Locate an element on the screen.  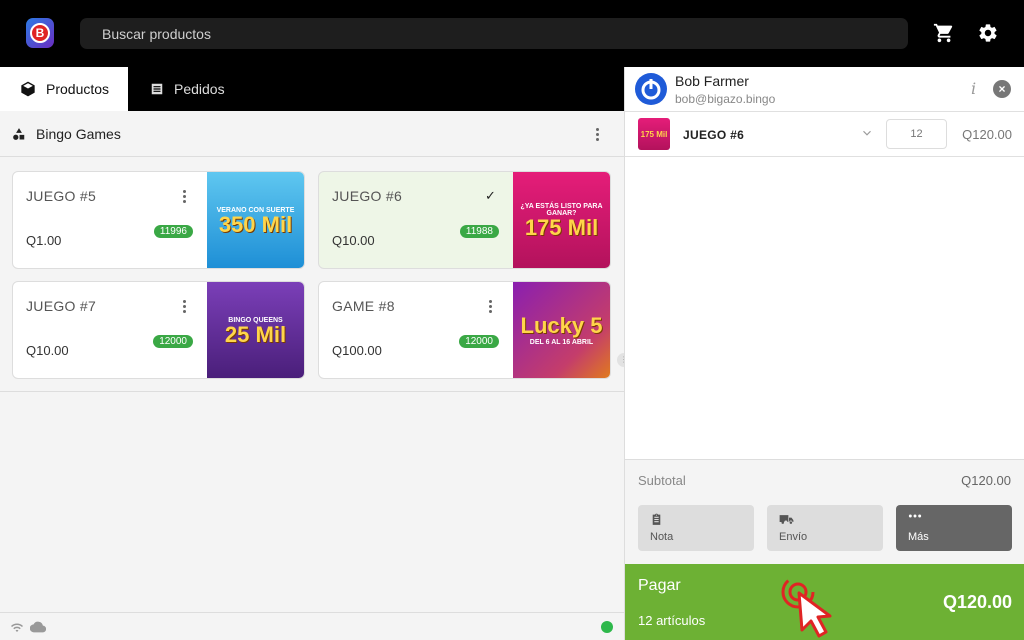
power-icon is located at coordinates (651, 89).